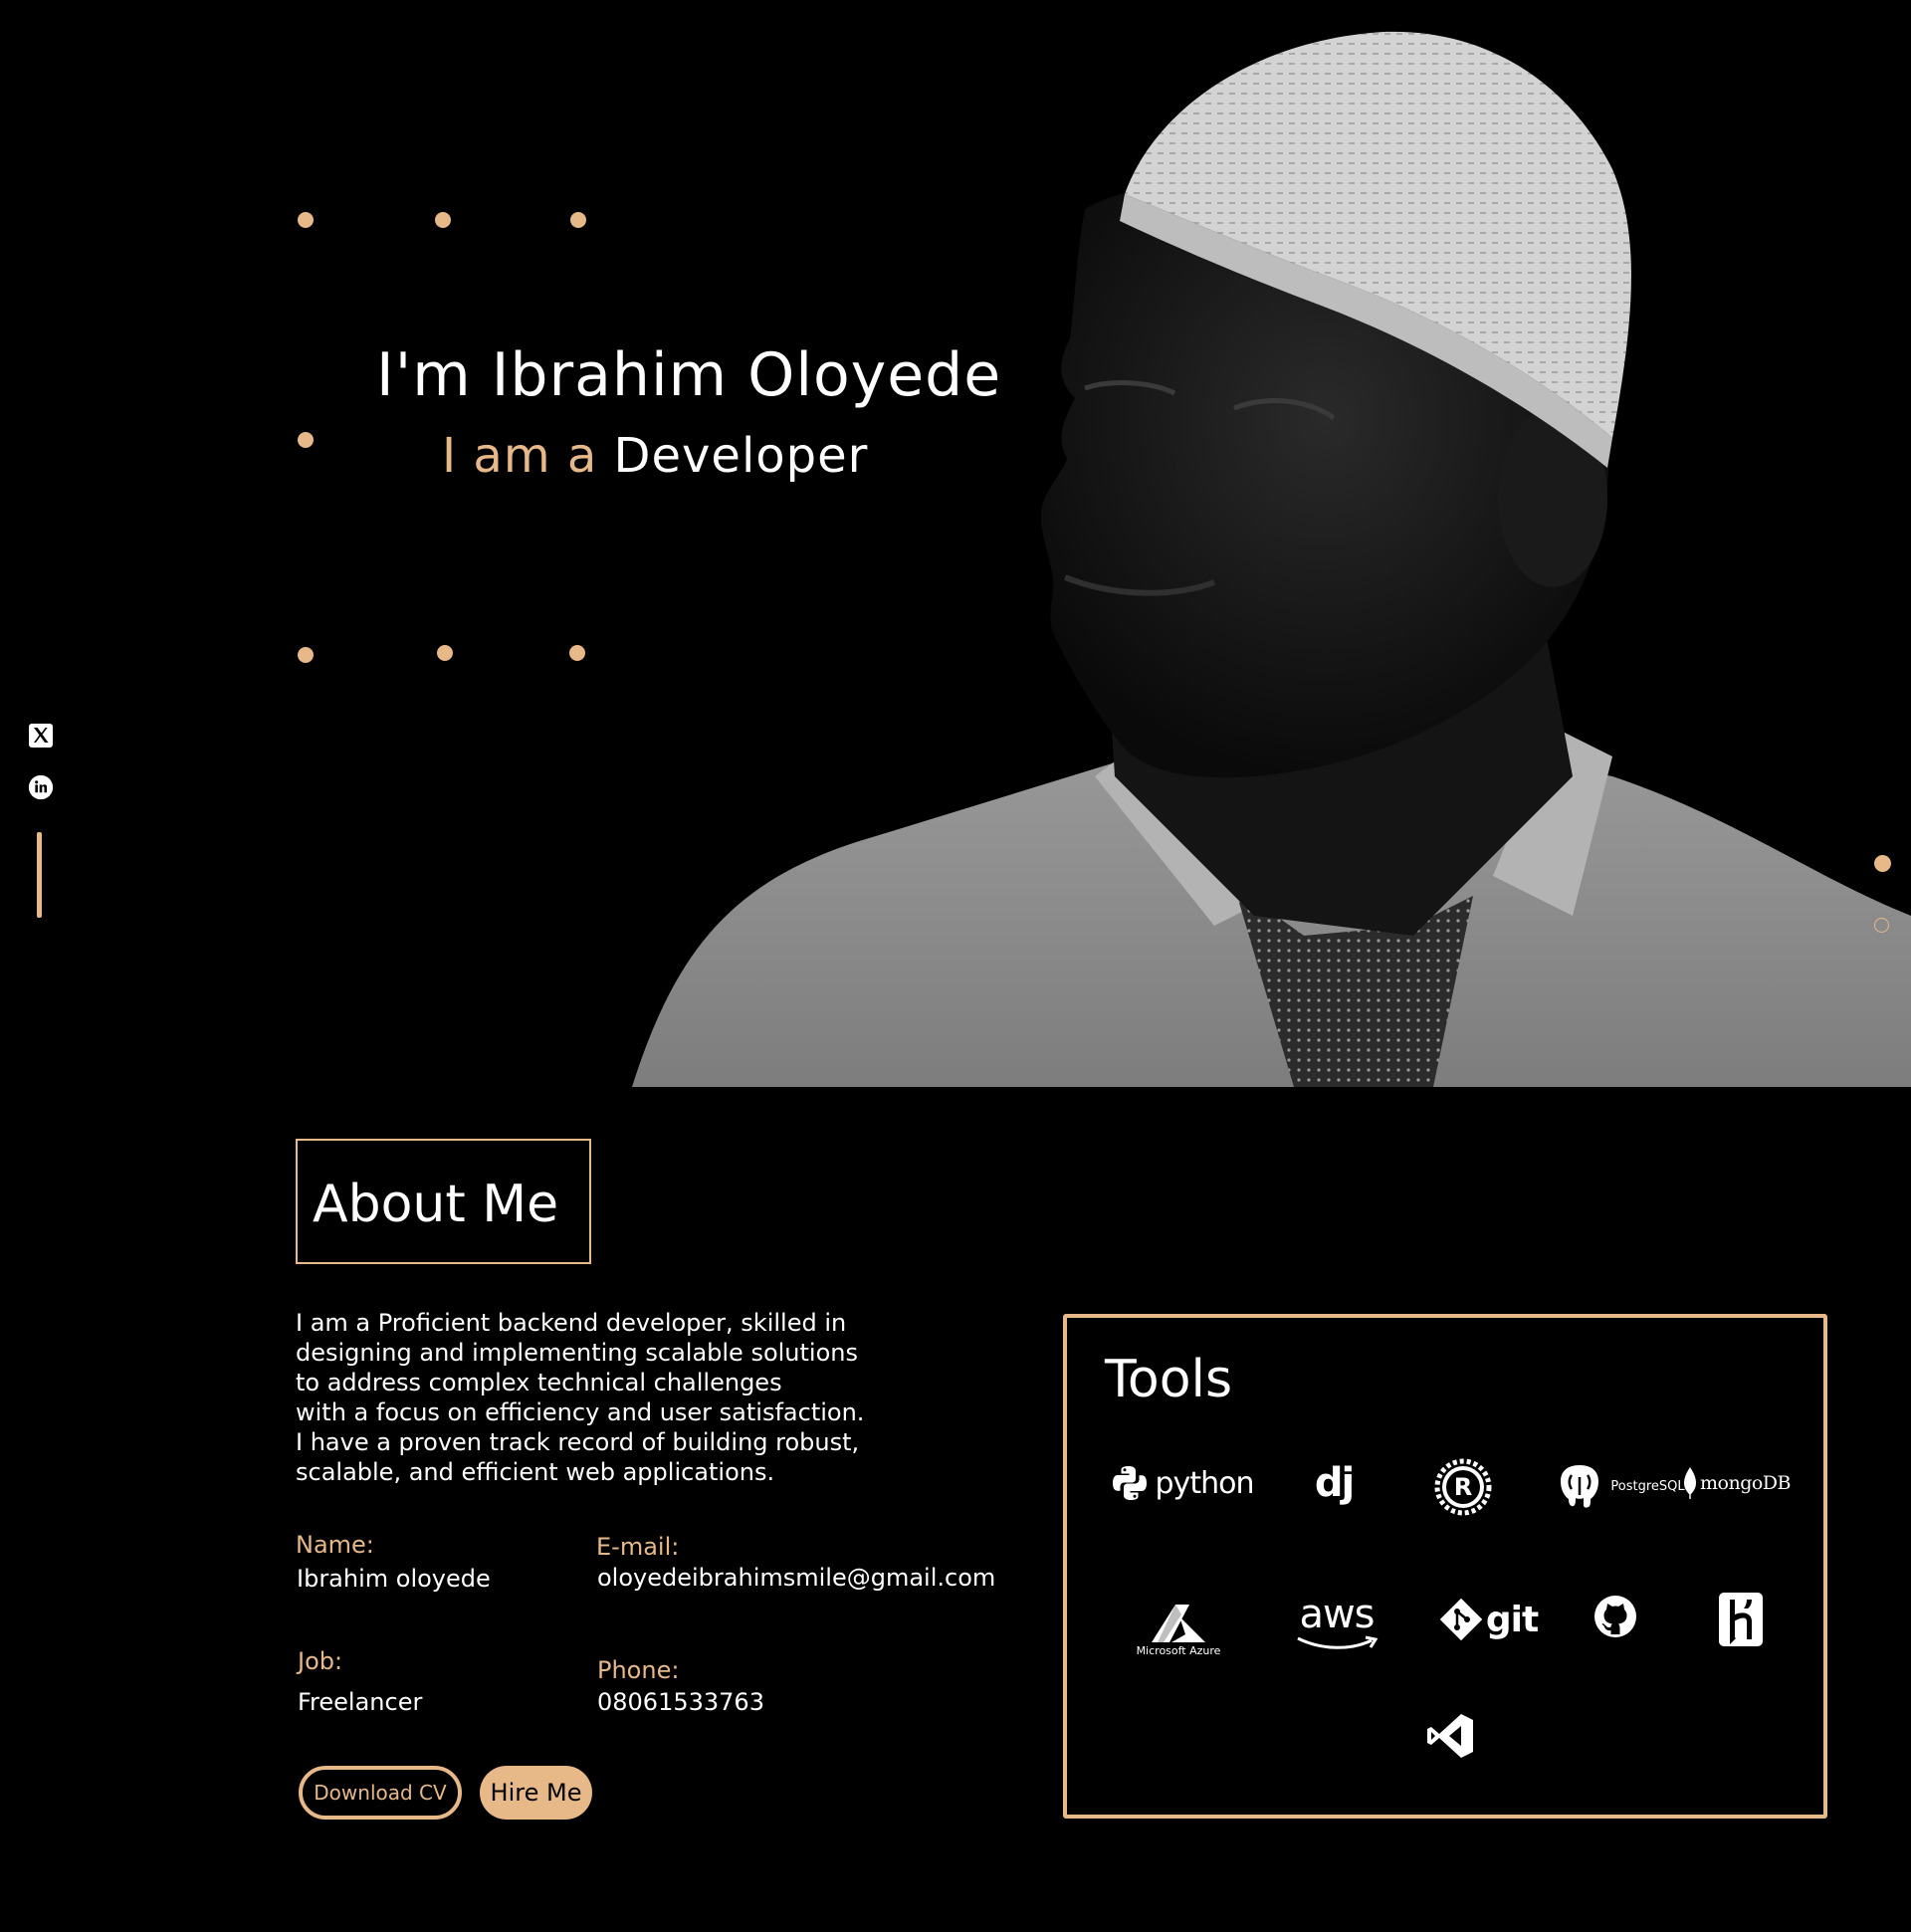 This screenshot has width=1911, height=1932. Describe the element at coordinates (1169, 1379) in the screenshot. I see `tools-title: Tools` at that location.